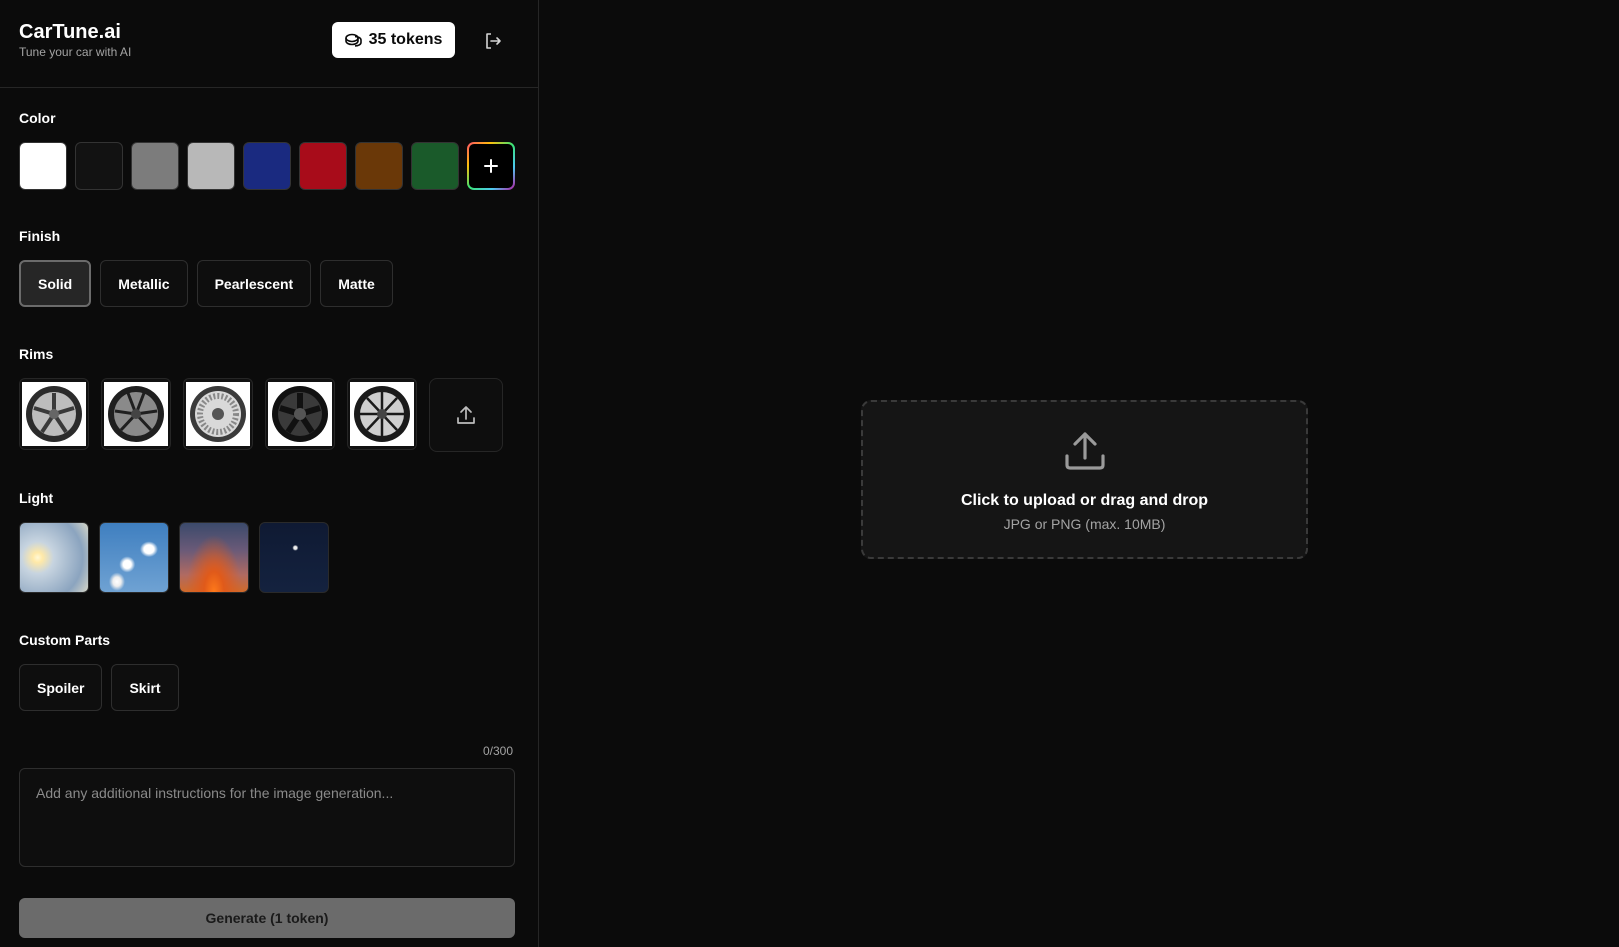 This screenshot has width=1619, height=947. Describe the element at coordinates (1084, 524) in the screenshot. I see `upload-subtitle: JPG or PNG (max. 10MB)` at that location.